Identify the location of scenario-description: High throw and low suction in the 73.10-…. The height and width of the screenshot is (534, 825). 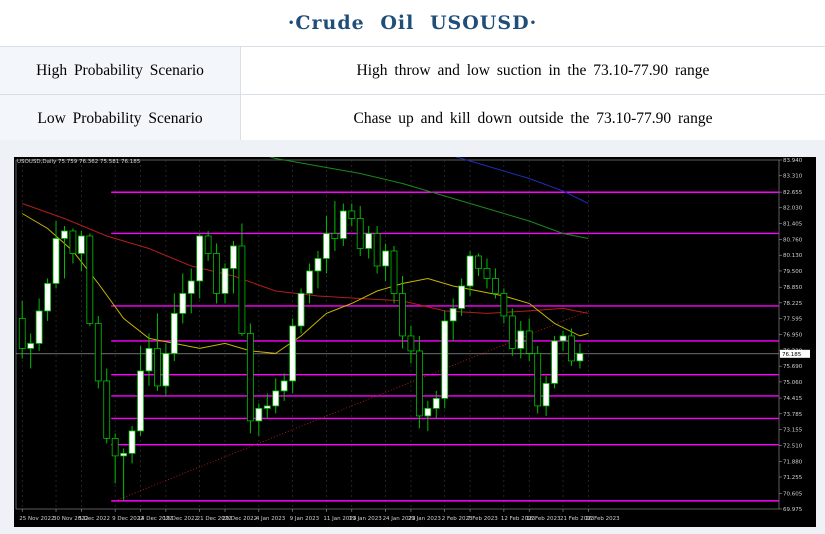
(532, 71).